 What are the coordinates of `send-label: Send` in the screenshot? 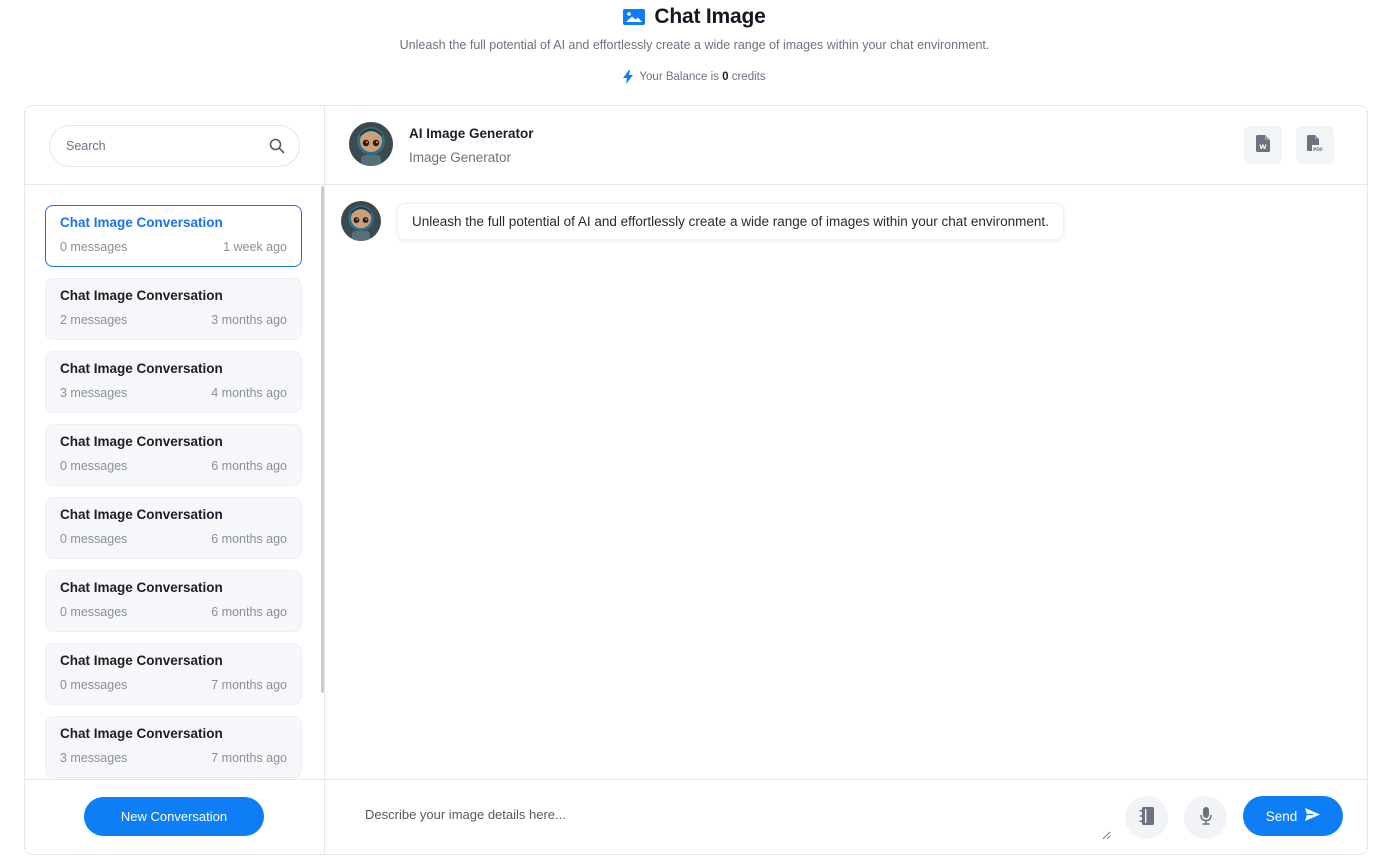 It's located at (1281, 816).